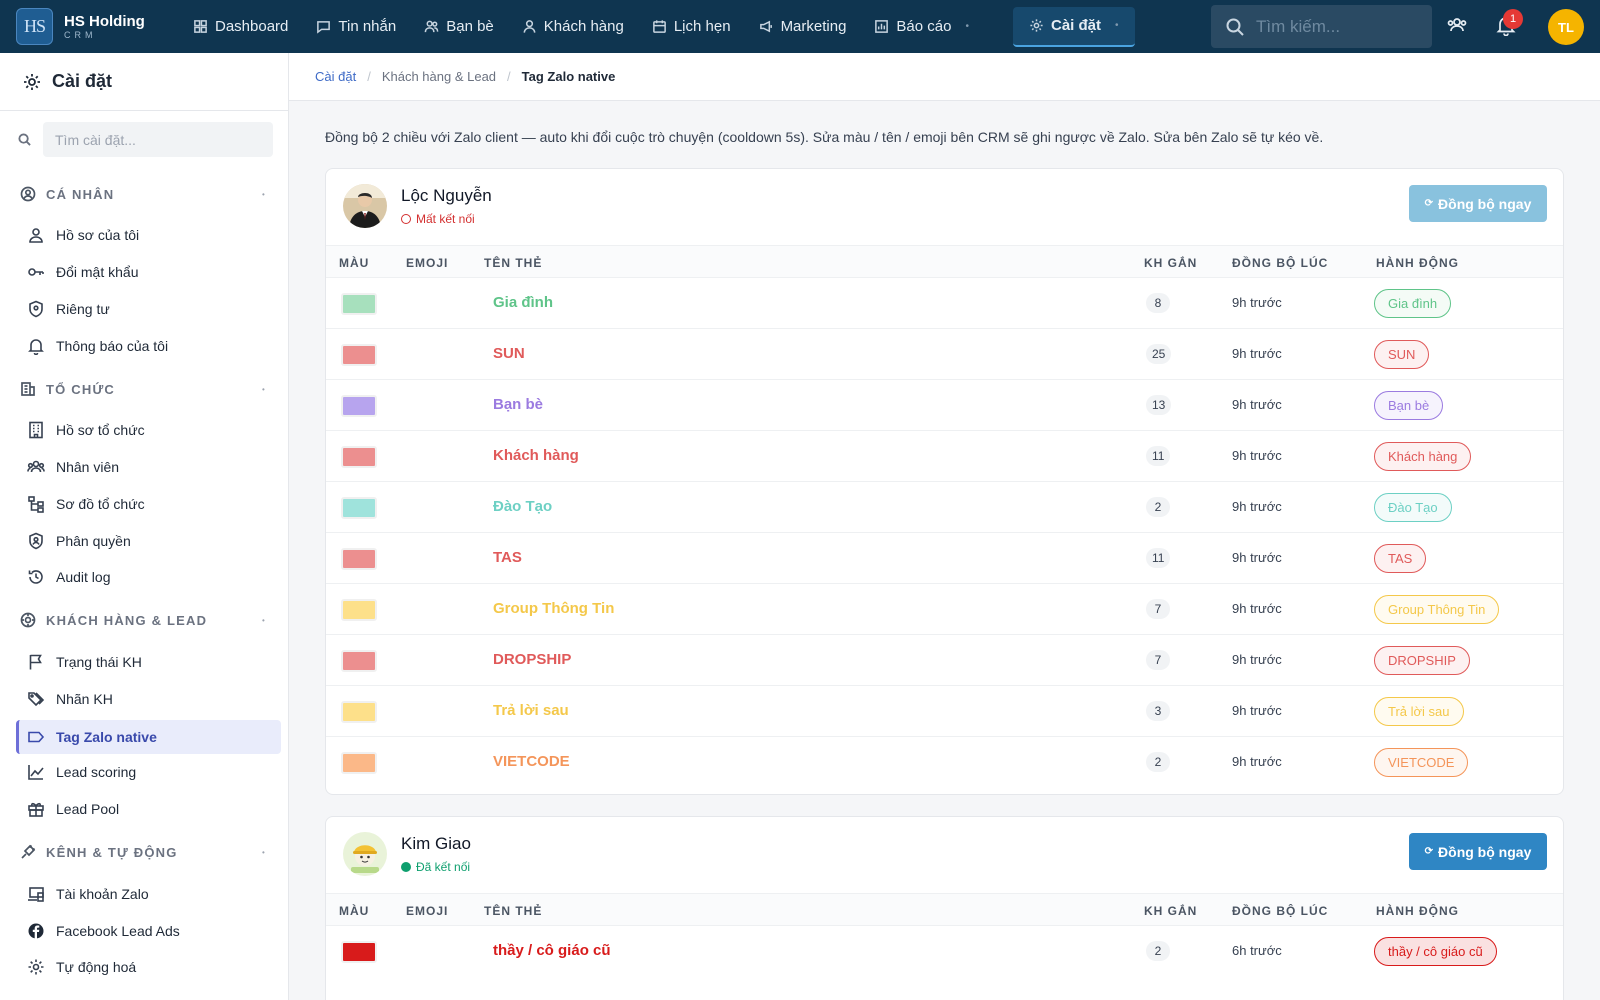  What do you see at coordinates (1158, 951) in the screenshot?
I see `customer-count-badge: 2` at bounding box center [1158, 951].